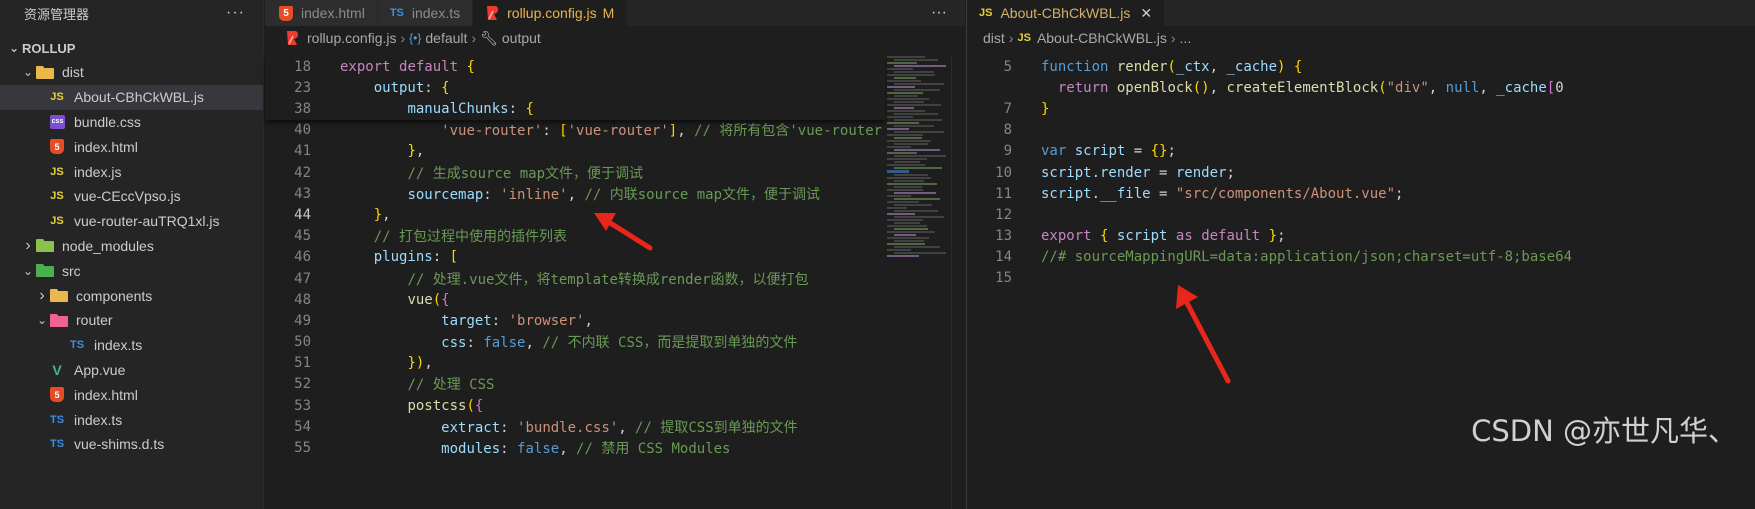  Describe the element at coordinates (333, 13) in the screenshot. I see `tab-label: index.html` at that location.